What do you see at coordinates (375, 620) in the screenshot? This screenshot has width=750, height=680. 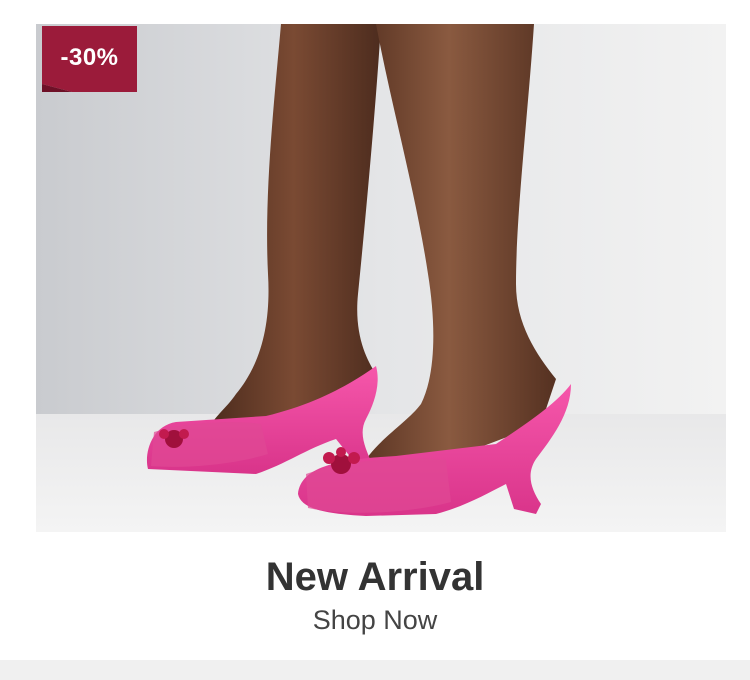 I see `shop-now-link: Shop Now` at bounding box center [375, 620].